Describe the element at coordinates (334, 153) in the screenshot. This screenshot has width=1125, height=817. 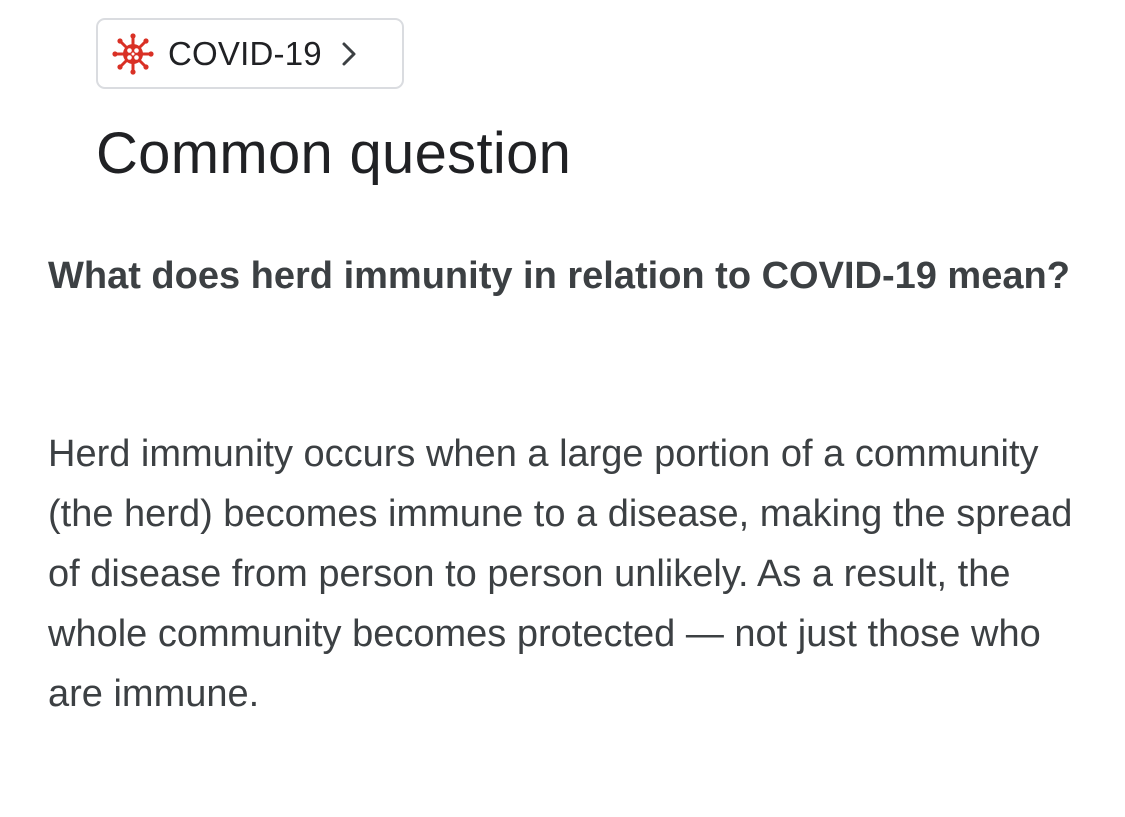
I see `page-title: Common question` at that location.